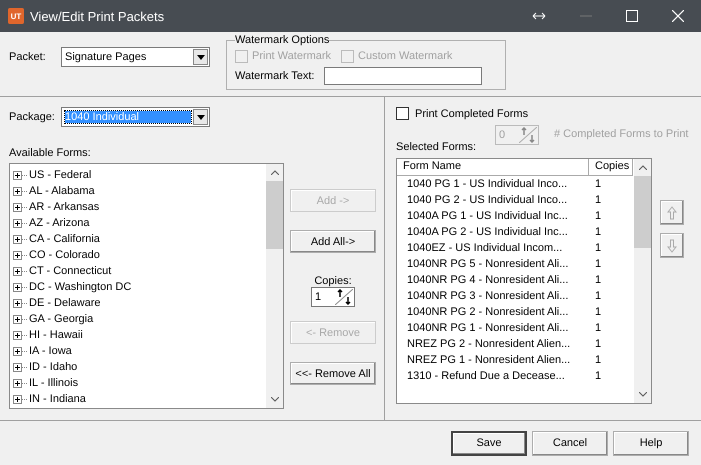  I want to click on tree-item: IN - Indiana, so click(57, 399).